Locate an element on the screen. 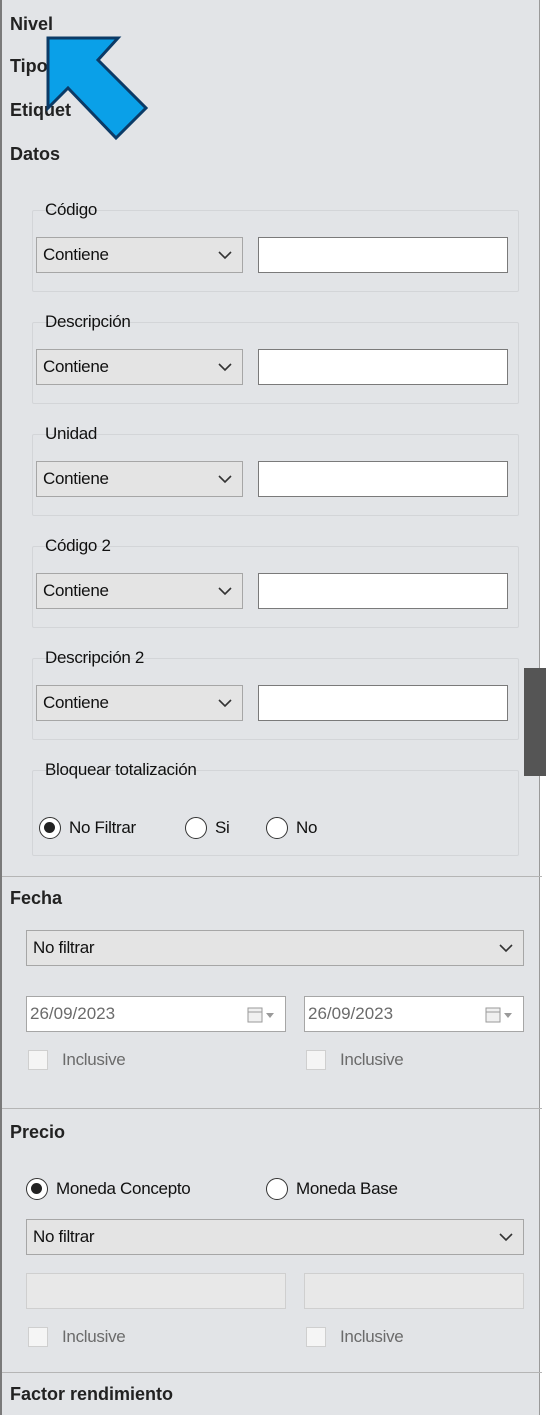  fecha-to-inclusive-checkbox: Inclusive is located at coordinates (355, 1060).